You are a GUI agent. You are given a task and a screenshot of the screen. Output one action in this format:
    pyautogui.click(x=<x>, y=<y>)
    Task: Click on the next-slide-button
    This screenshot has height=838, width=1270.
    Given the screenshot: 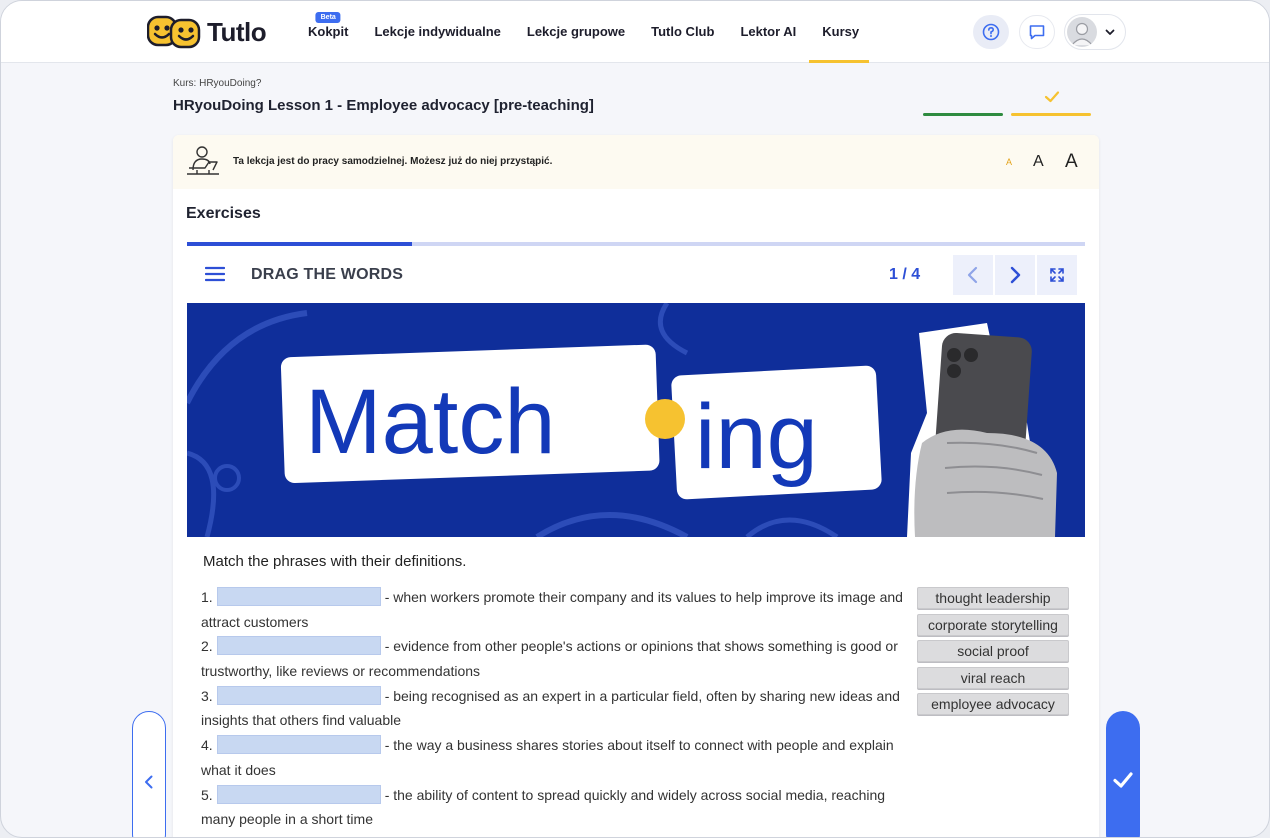 What is the action you would take?
    pyautogui.click(x=1015, y=275)
    